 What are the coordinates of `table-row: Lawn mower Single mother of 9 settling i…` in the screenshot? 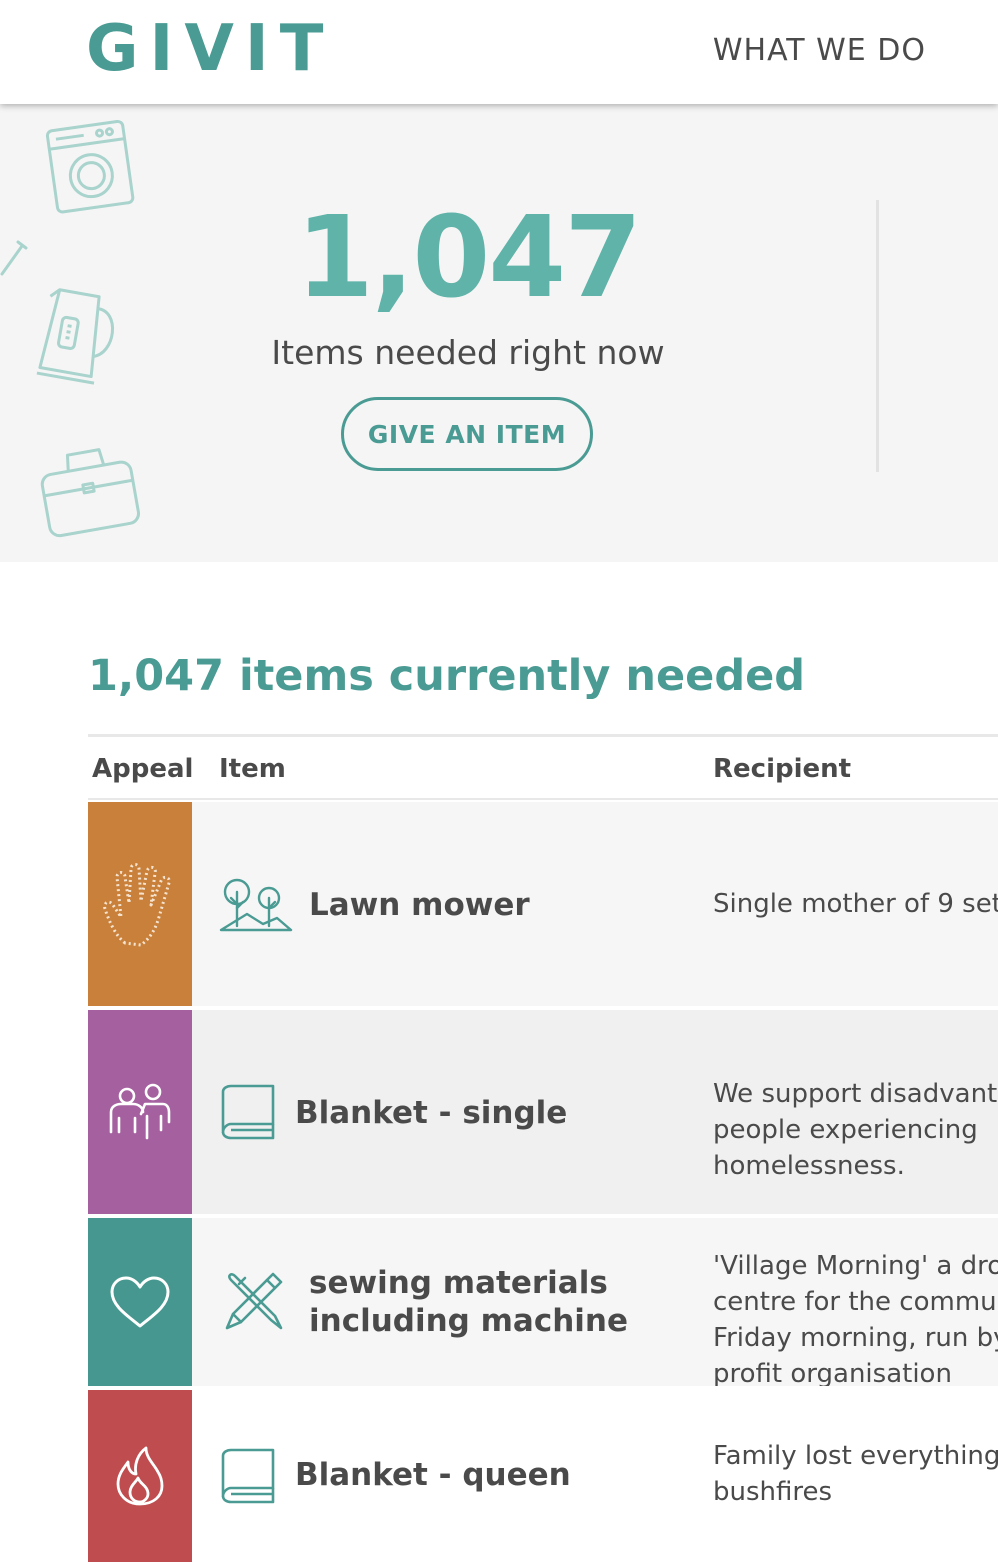 It's located at (543, 904).